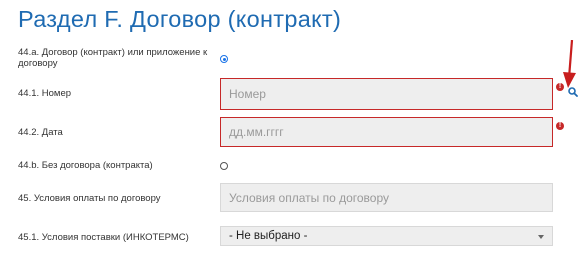 Image resolution: width=584 pixels, height=260 pixels. I want to click on no-contract-label: 44.b. Без договора (контракта), so click(85, 165).